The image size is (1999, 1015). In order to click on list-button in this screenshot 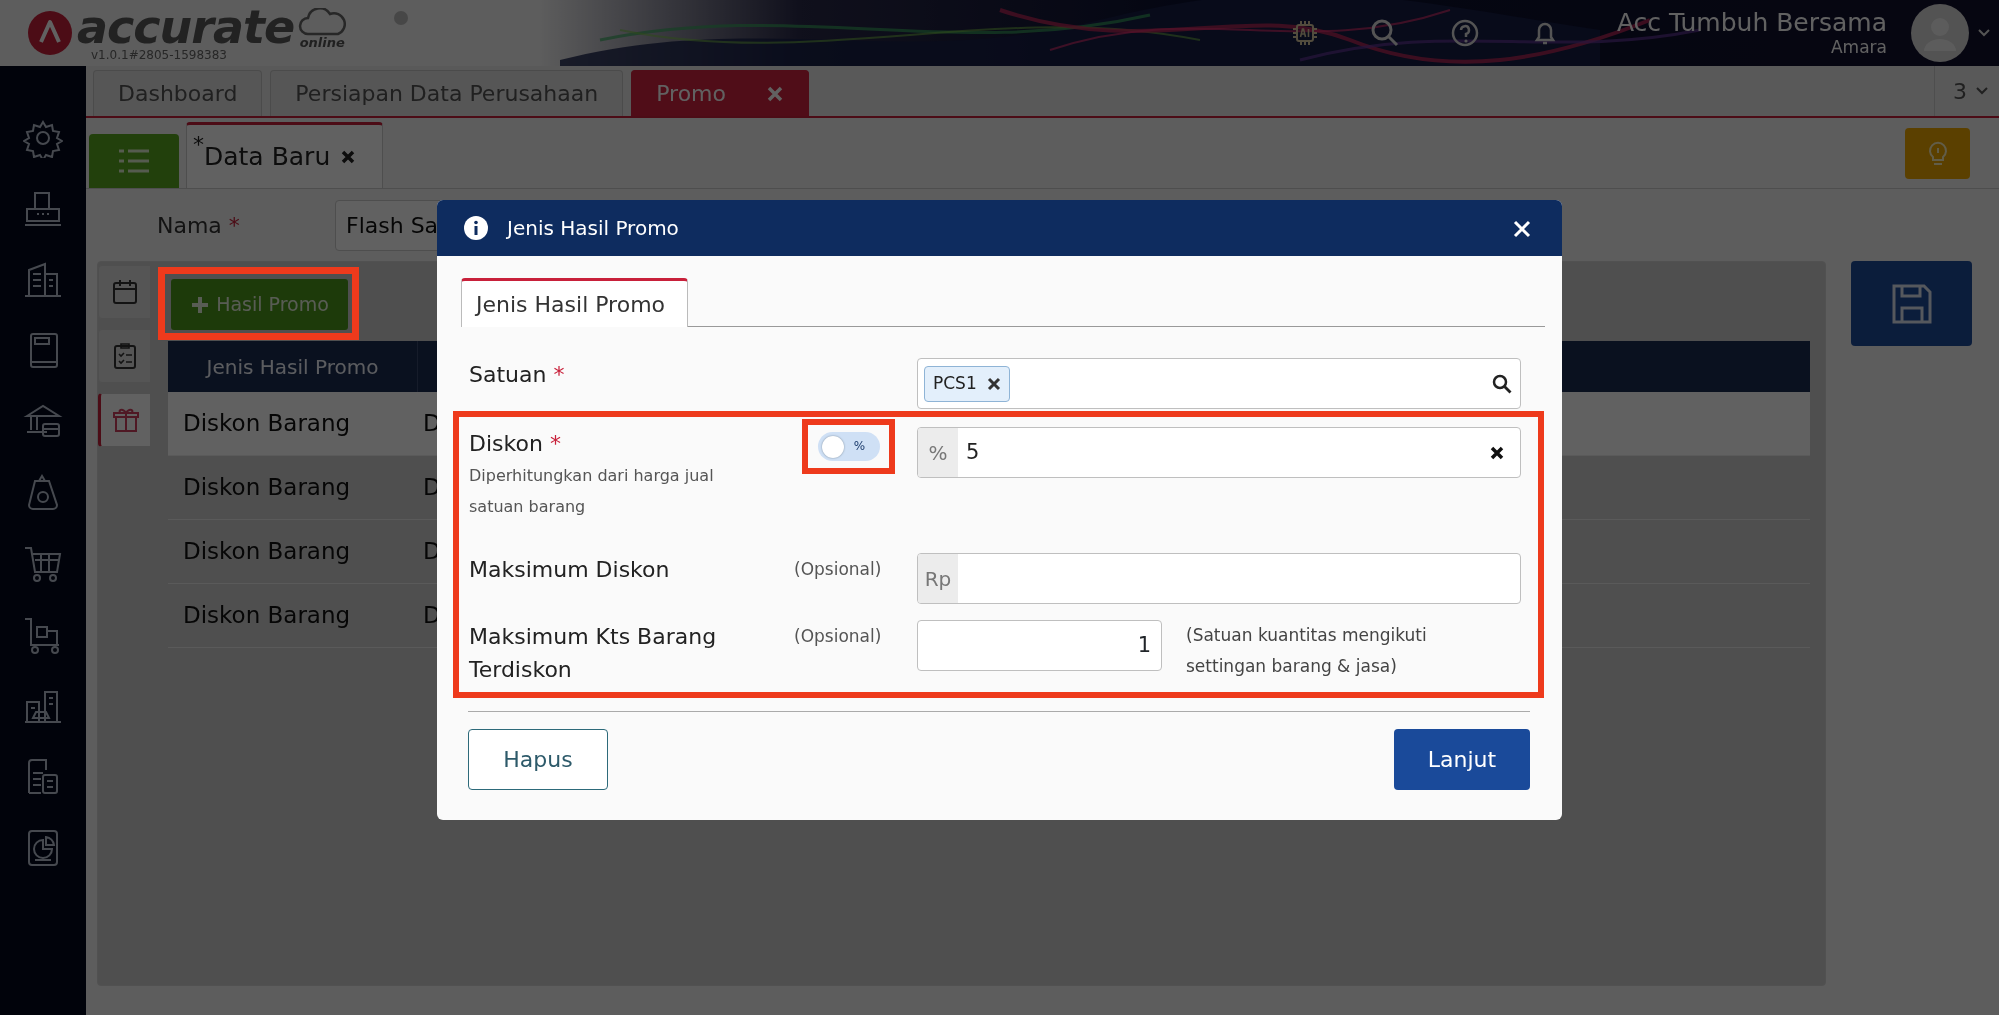, I will do `click(134, 161)`.